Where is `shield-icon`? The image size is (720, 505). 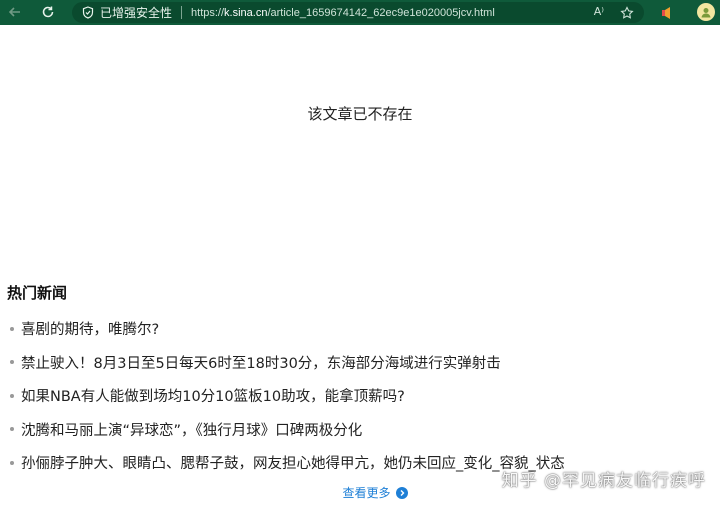 shield-icon is located at coordinates (88, 12).